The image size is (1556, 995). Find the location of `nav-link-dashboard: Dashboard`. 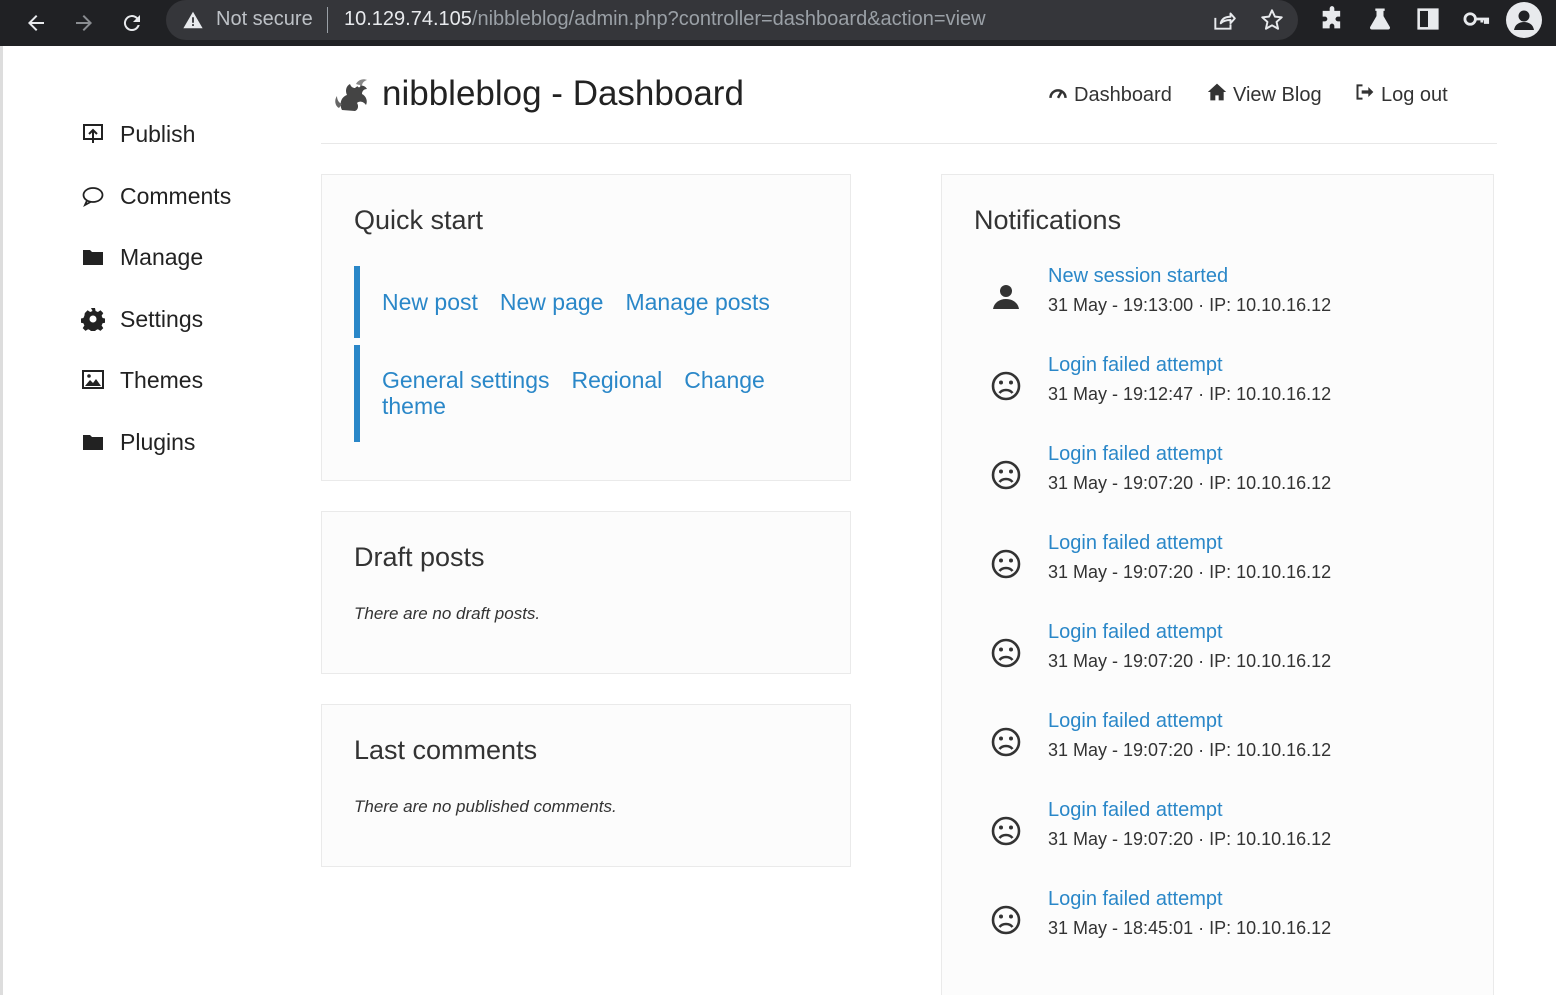

nav-link-dashboard: Dashboard is located at coordinates (1110, 95).